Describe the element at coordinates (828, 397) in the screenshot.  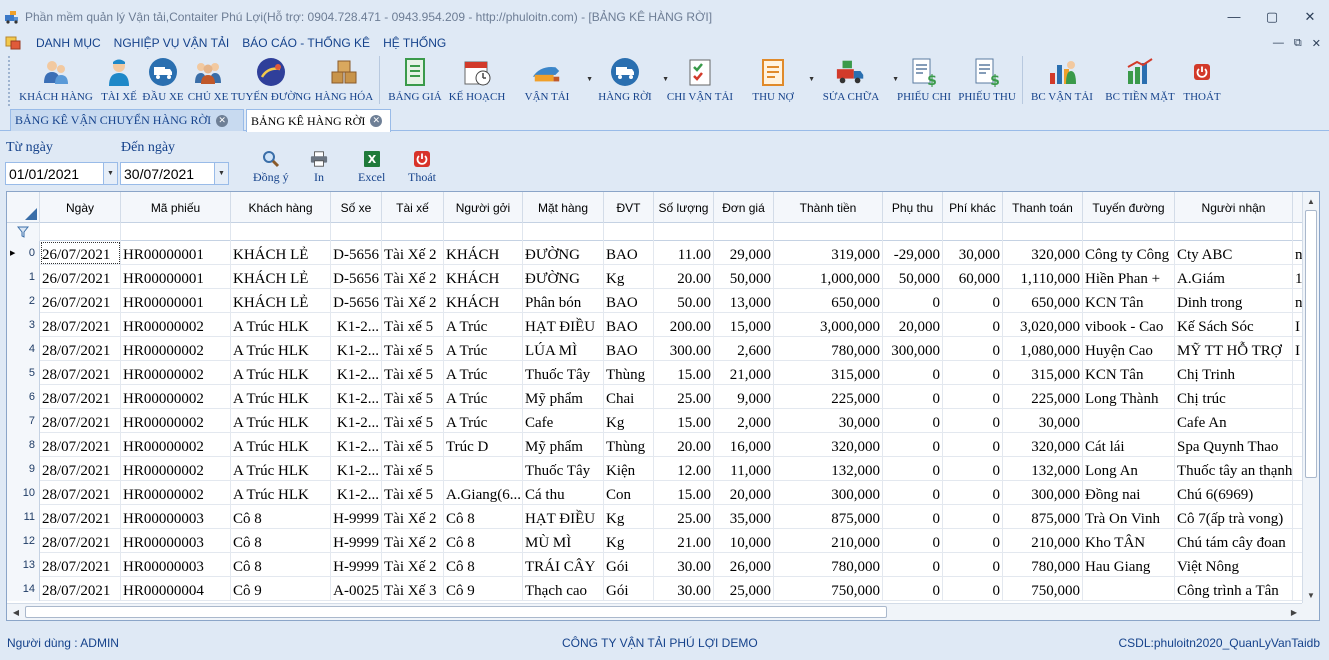
I see `table-cell: 225,000` at that location.